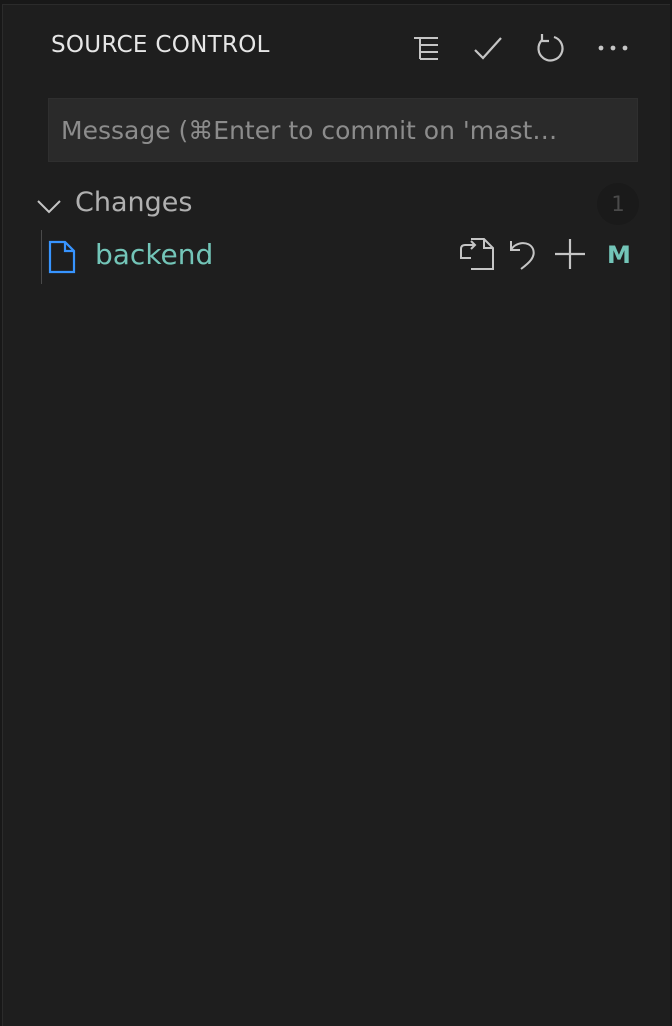  What do you see at coordinates (41, 257) in the screenshot?
I see `indent-guide` at bounding box center [41, 257].